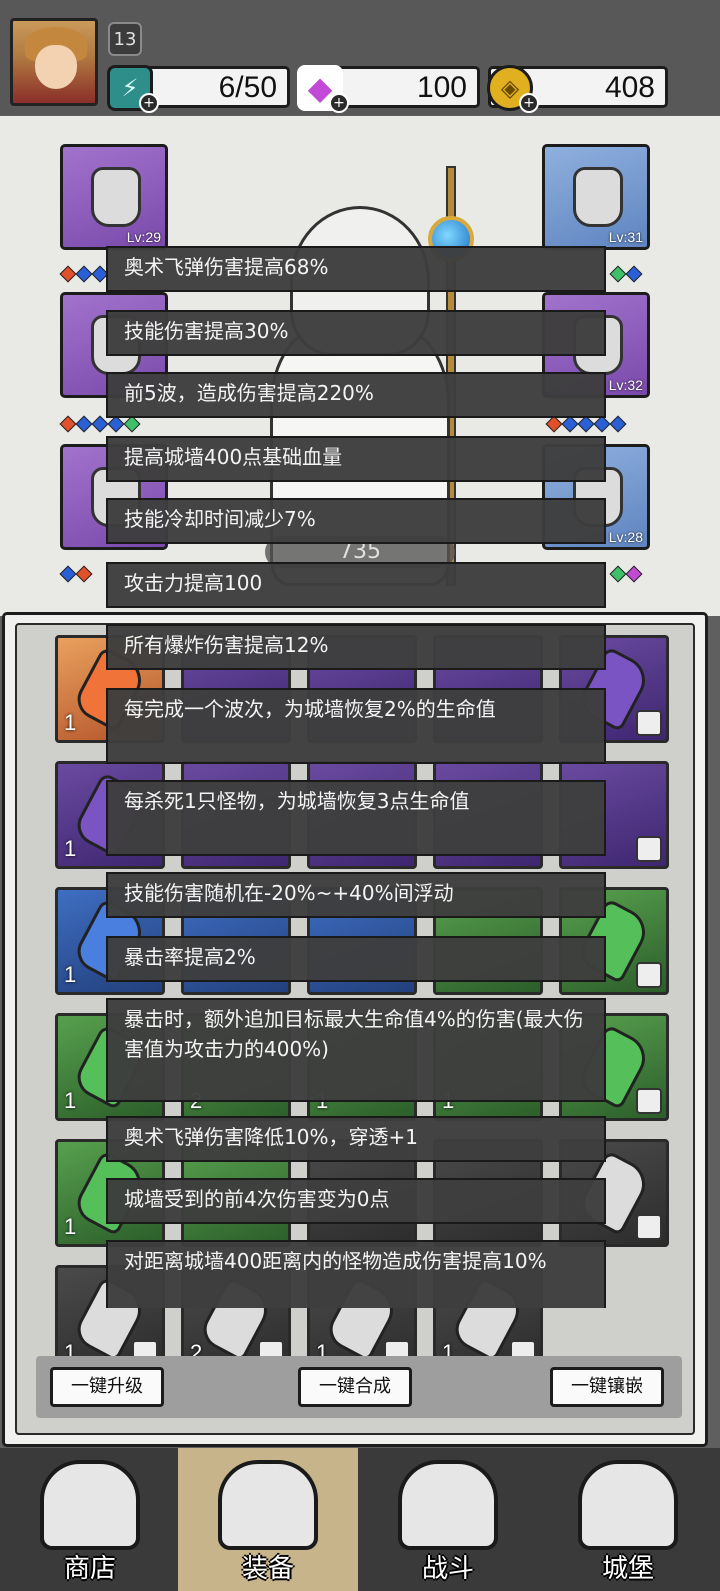 The height and width of the screenshot is (1591, 720). Describe the element at coordinates (356, 269) in the screenshot. I see `tooltip-line: 奥术飞弹伤害提高68%` at that location.